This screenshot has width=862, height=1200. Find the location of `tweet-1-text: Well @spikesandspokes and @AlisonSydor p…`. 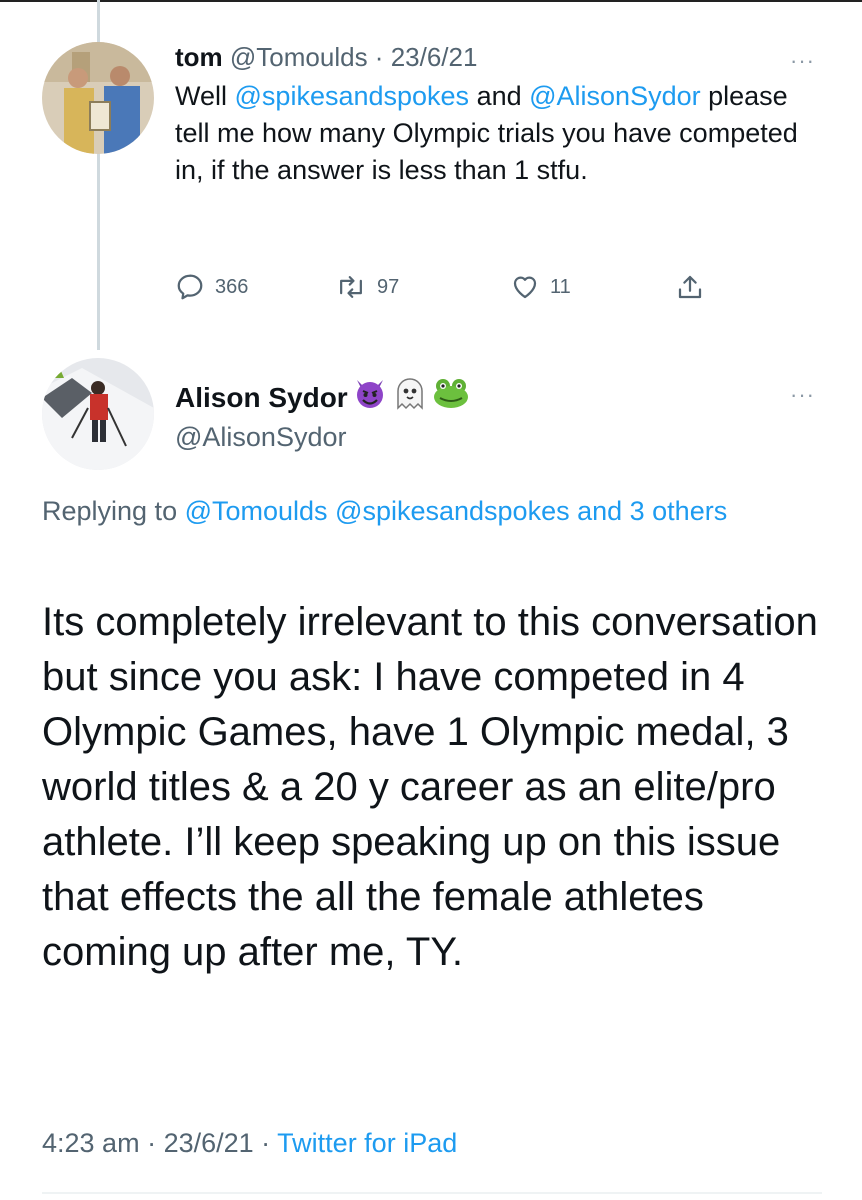

tweet-1-text: Well @spikesandspokes and @AlisonSydor p… is located at coordinates (490, 133).